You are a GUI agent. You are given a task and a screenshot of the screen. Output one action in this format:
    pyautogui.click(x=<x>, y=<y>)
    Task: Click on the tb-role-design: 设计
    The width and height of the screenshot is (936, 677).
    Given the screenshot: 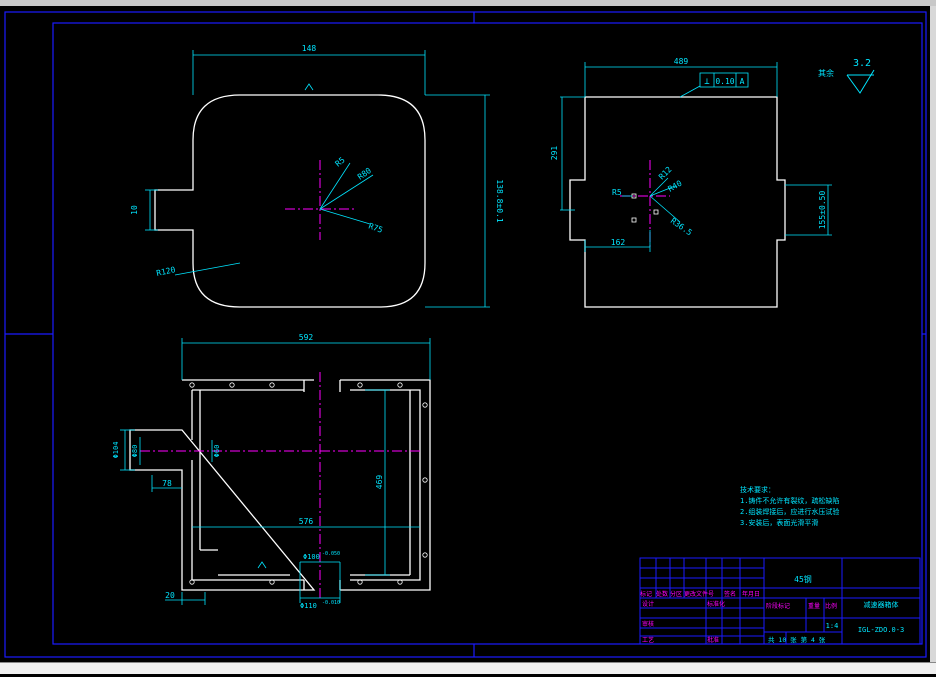 What is the action you would take?
    pyautogui.click(x=648, y=604)
    